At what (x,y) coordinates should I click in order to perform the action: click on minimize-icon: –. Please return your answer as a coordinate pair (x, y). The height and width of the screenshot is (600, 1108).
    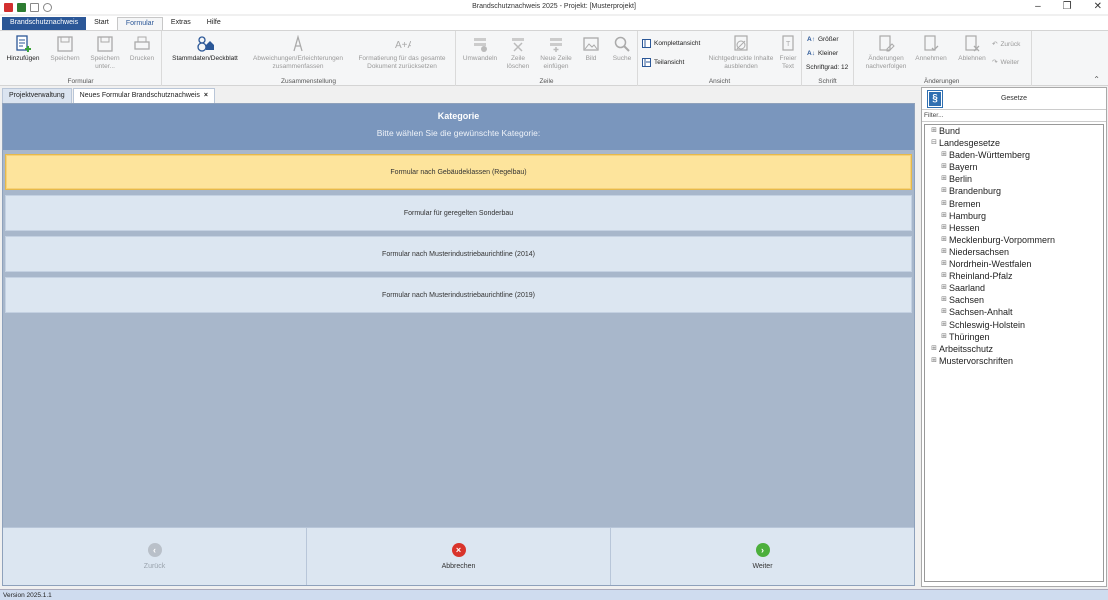
    Looking at the image, I should click on (1038, 6).